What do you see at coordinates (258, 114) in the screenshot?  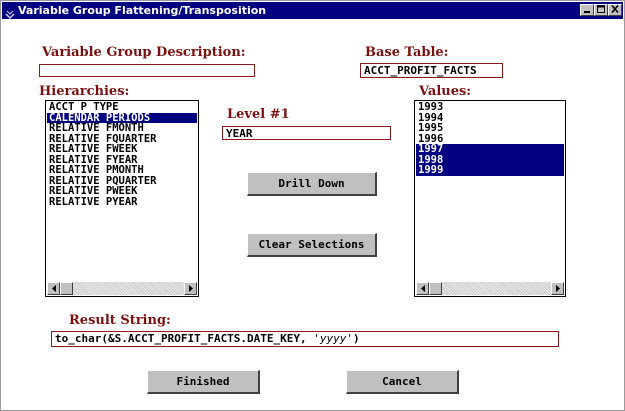 I see `level-label: Level #1` at bounding box center [258, 114].